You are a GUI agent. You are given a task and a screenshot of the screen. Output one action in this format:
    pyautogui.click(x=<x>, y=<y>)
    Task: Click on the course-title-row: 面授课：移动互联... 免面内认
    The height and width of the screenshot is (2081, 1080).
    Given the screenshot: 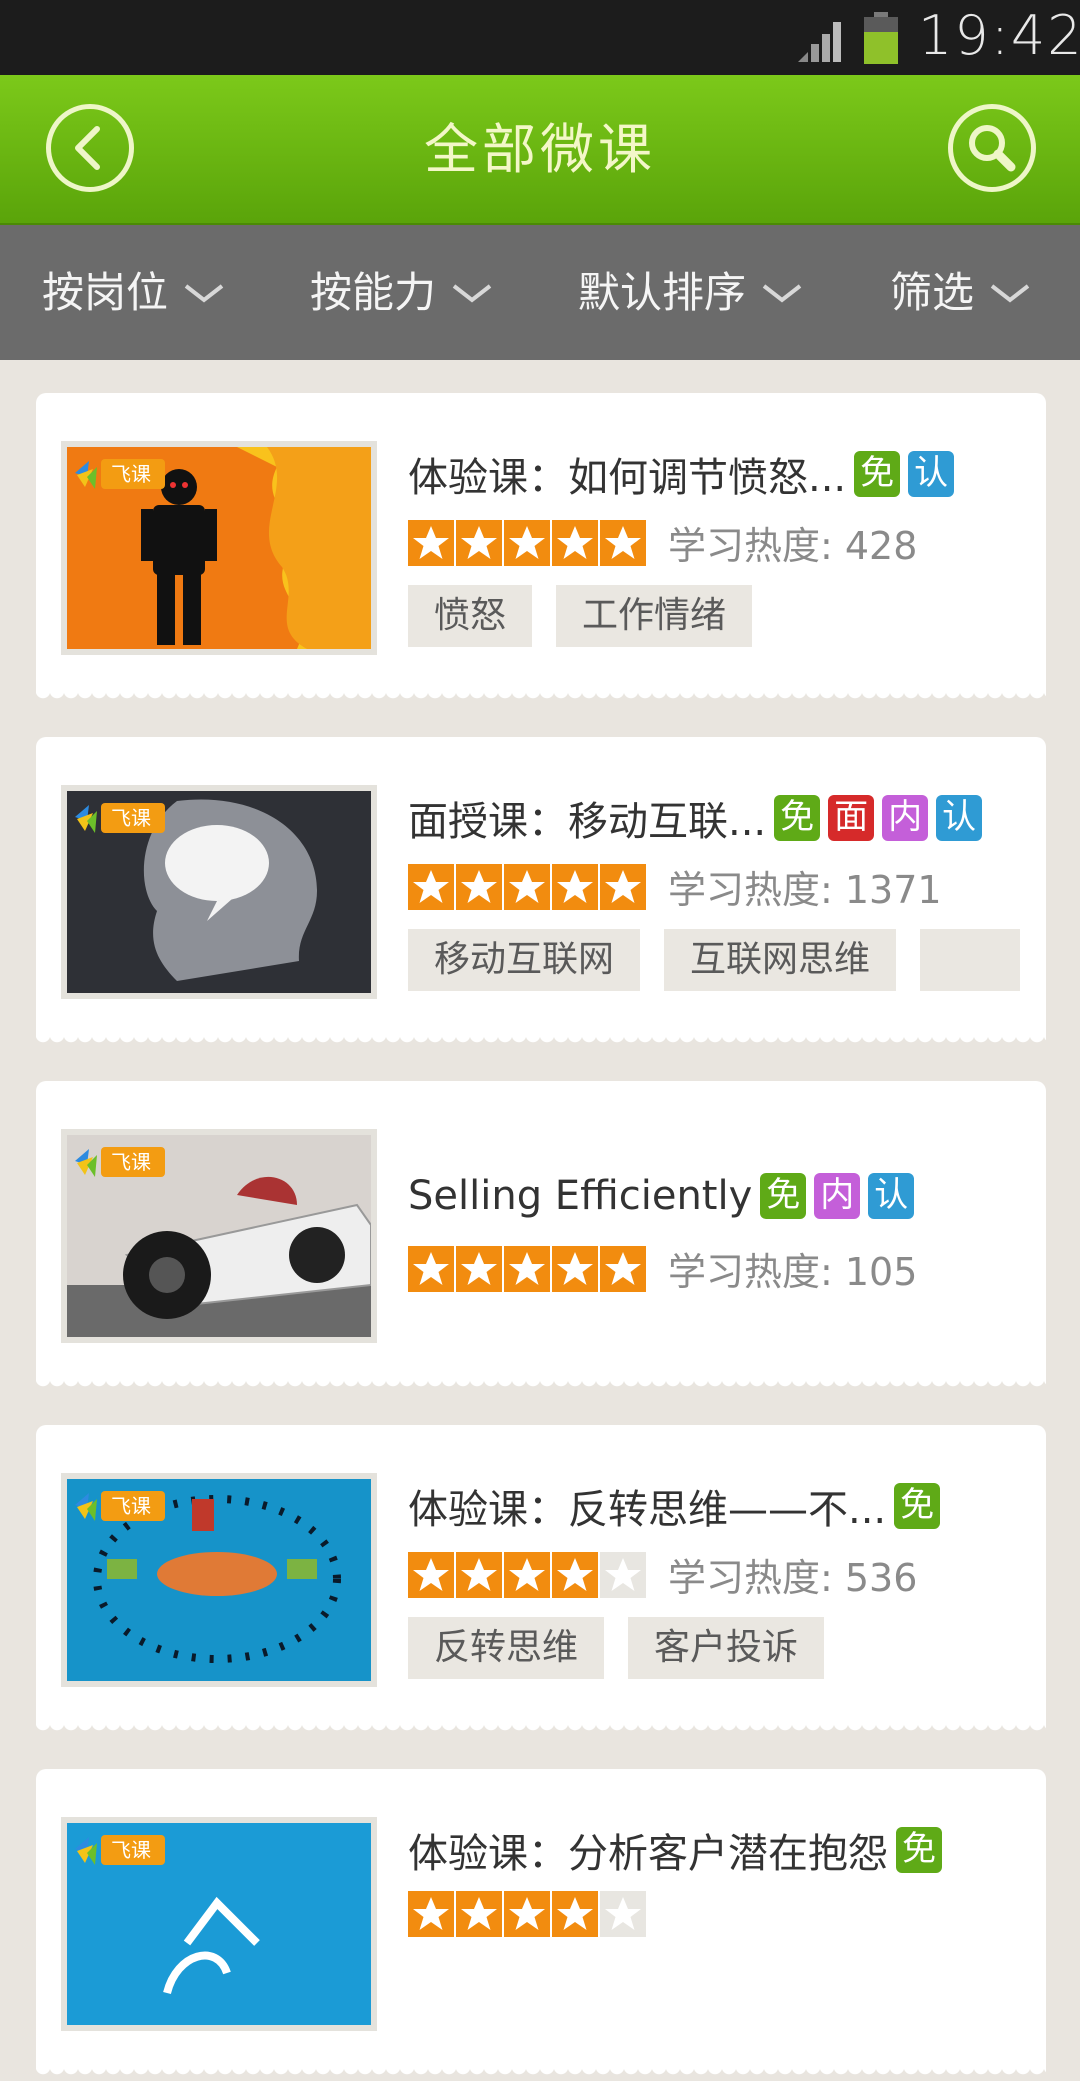 What is the action you would take?
    pyautogui.click(x=695, y=818)
    